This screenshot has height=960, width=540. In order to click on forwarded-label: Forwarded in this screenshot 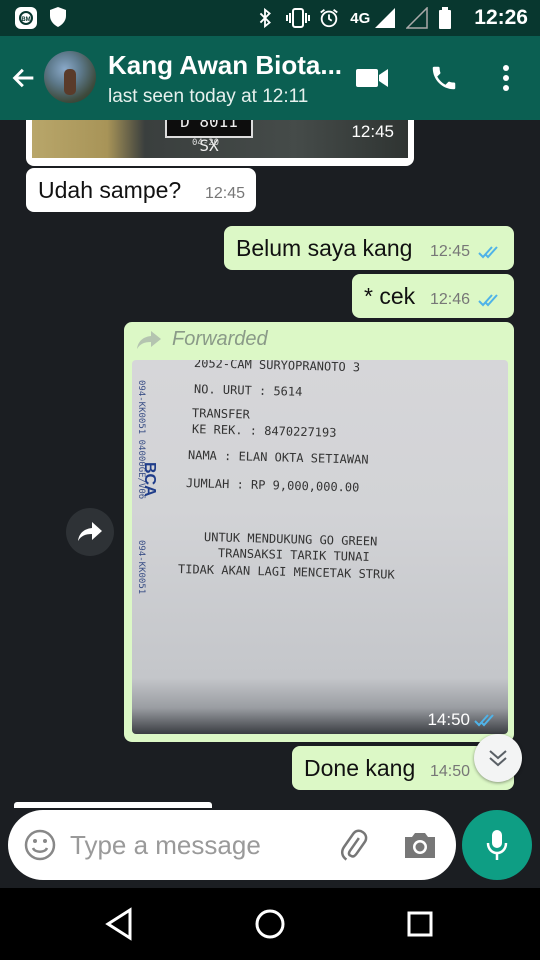, I will do `click(202, 339)`.